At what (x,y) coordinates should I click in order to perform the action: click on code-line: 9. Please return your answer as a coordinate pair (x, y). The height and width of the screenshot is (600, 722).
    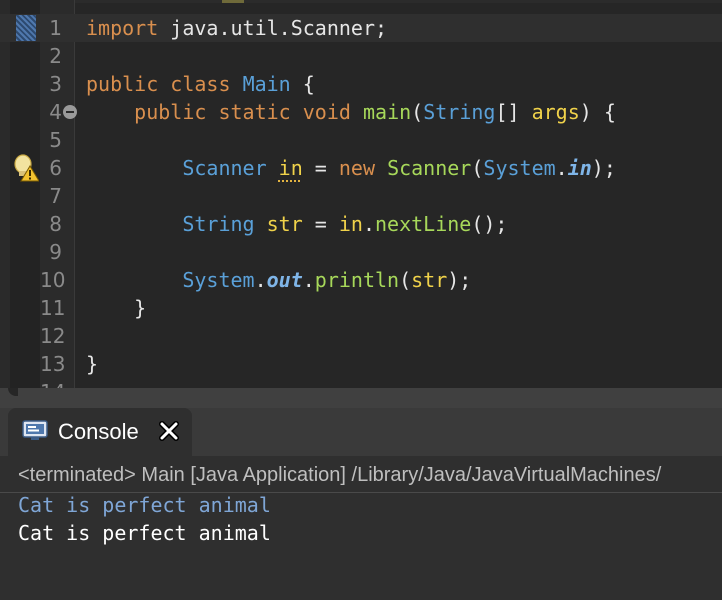
    Looking at the image, I should click on (361, 252).